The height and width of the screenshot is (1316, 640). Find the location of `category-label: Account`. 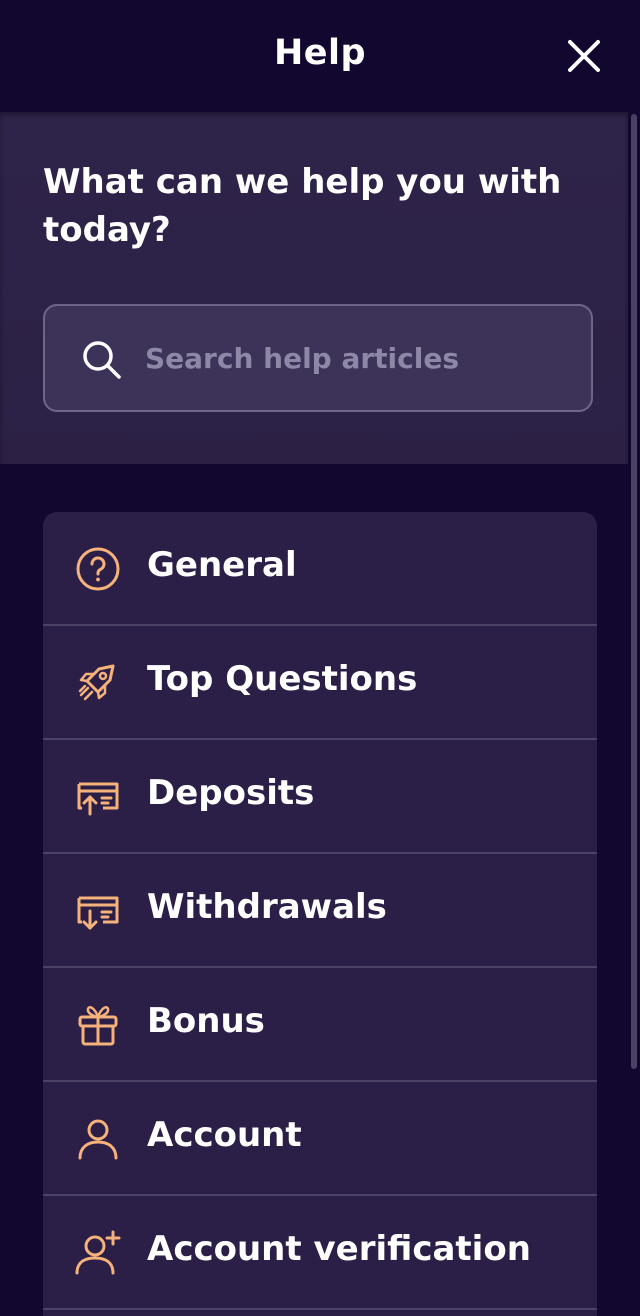

category-label: Account is located at coordinates (224, 1135).